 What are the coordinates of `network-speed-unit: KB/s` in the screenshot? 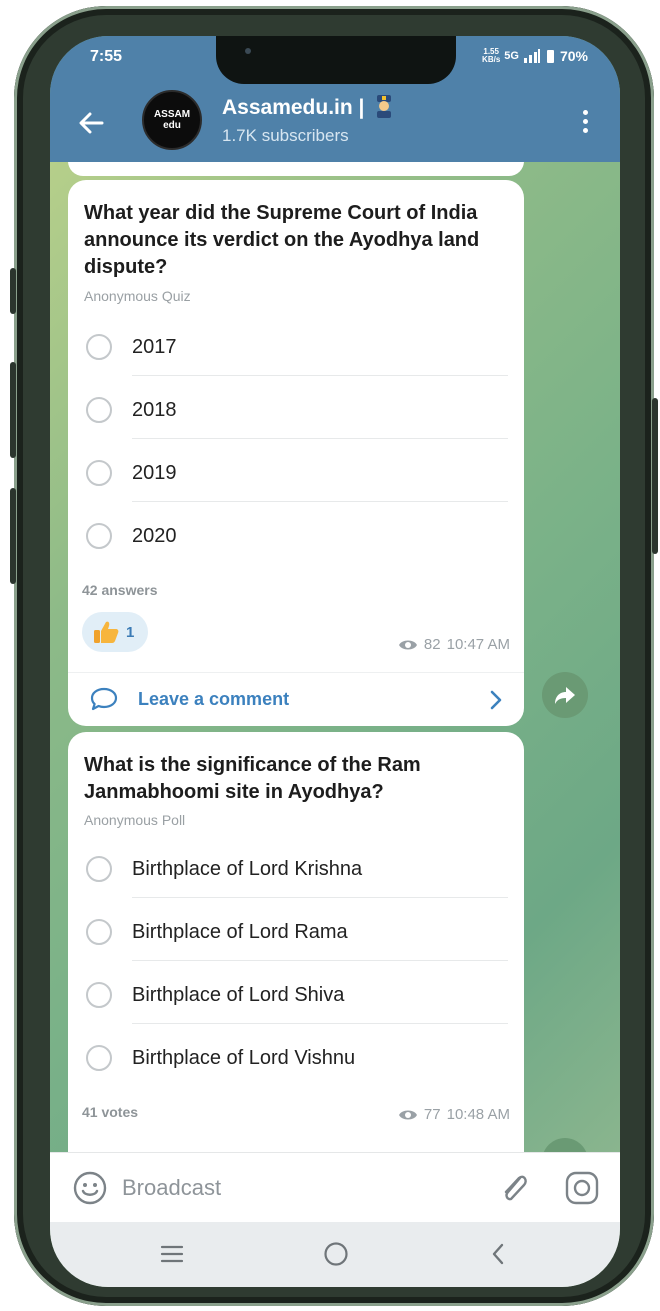 It's located at (491, 59).